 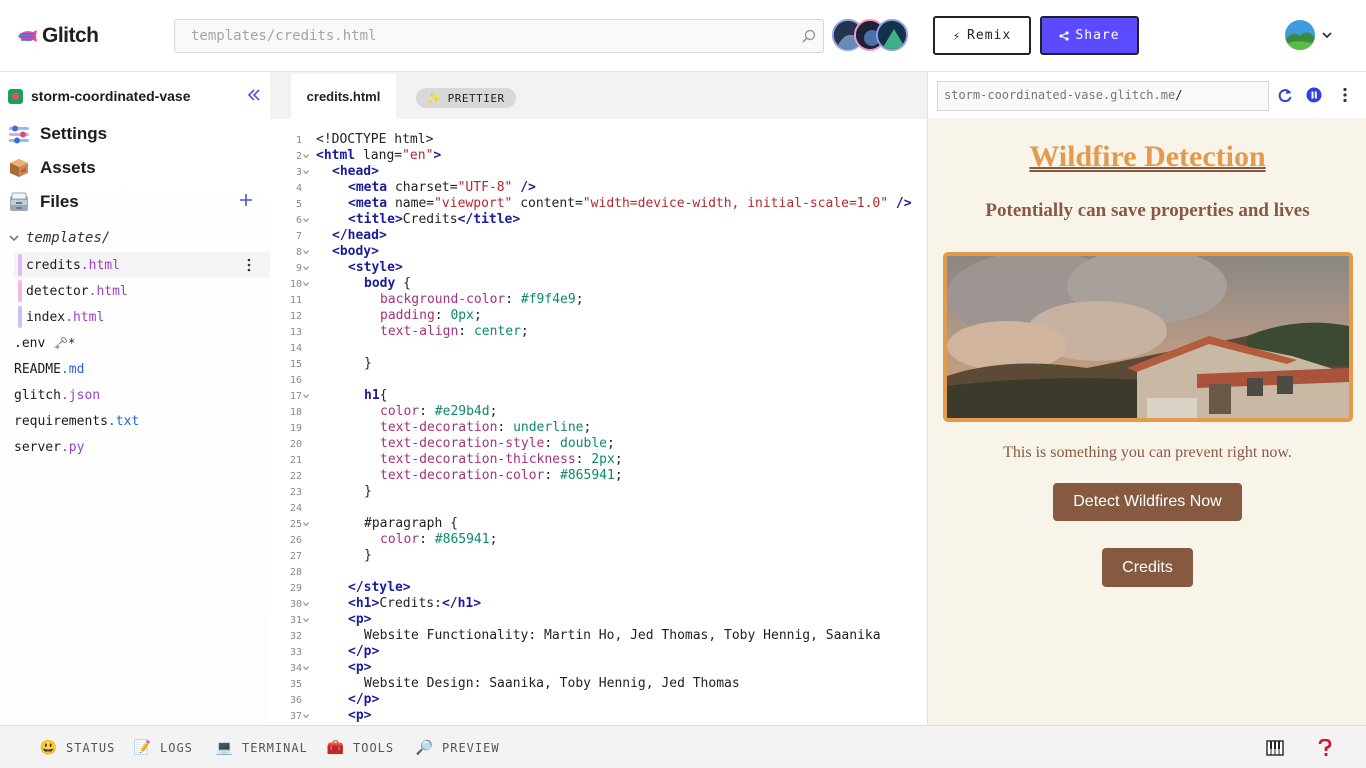 I want to click on sidebar-item-assets: Assets, so click(x=52, y=168).